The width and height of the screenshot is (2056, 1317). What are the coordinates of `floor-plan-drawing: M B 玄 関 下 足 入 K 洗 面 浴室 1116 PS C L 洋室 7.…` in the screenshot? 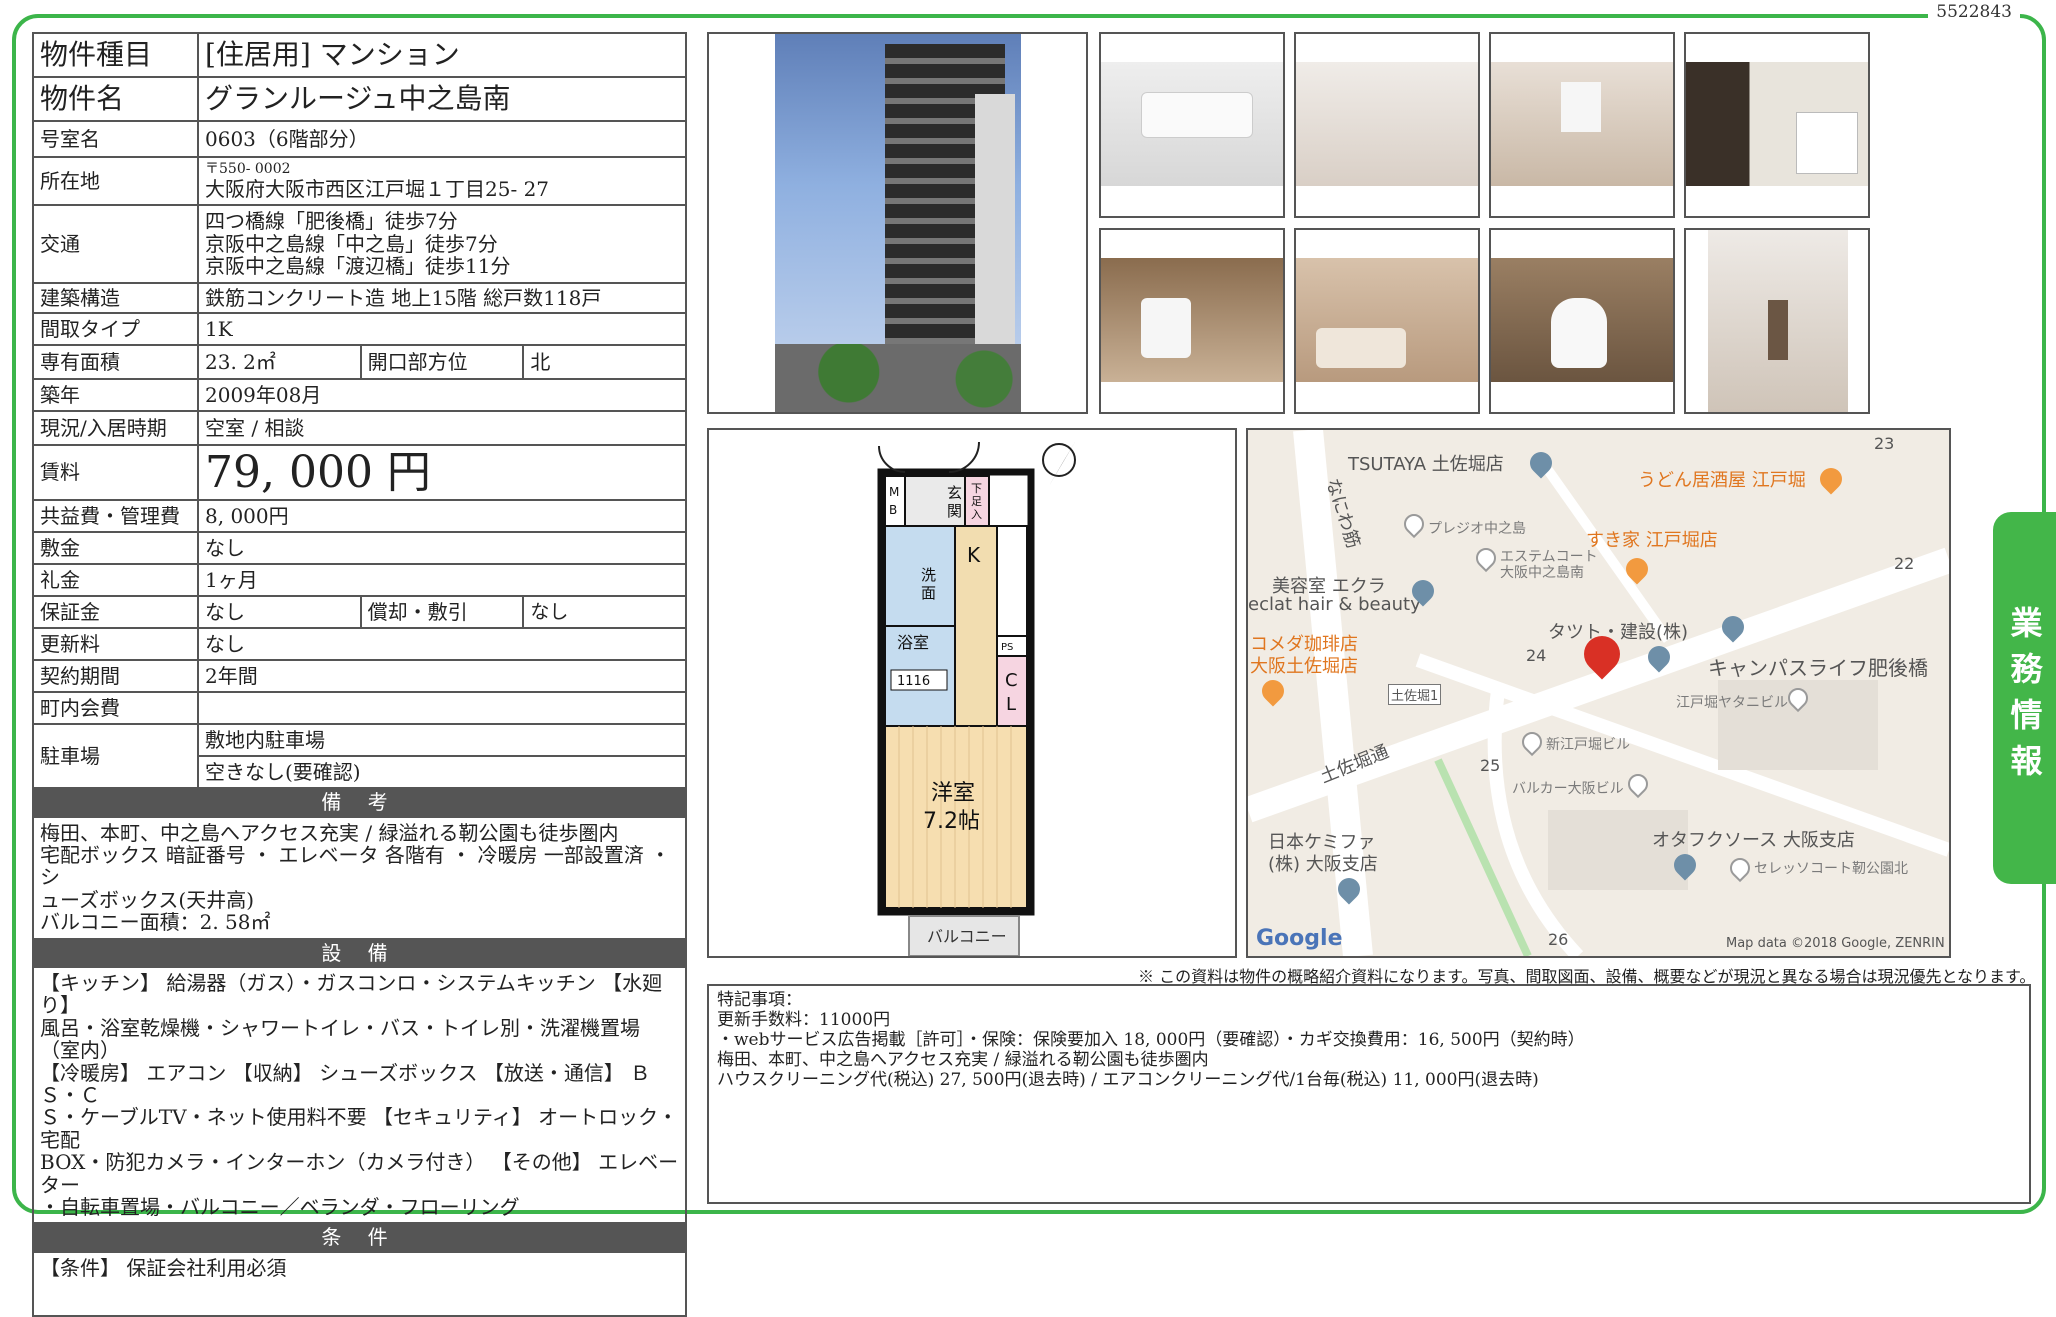 It's located at (976, 699).